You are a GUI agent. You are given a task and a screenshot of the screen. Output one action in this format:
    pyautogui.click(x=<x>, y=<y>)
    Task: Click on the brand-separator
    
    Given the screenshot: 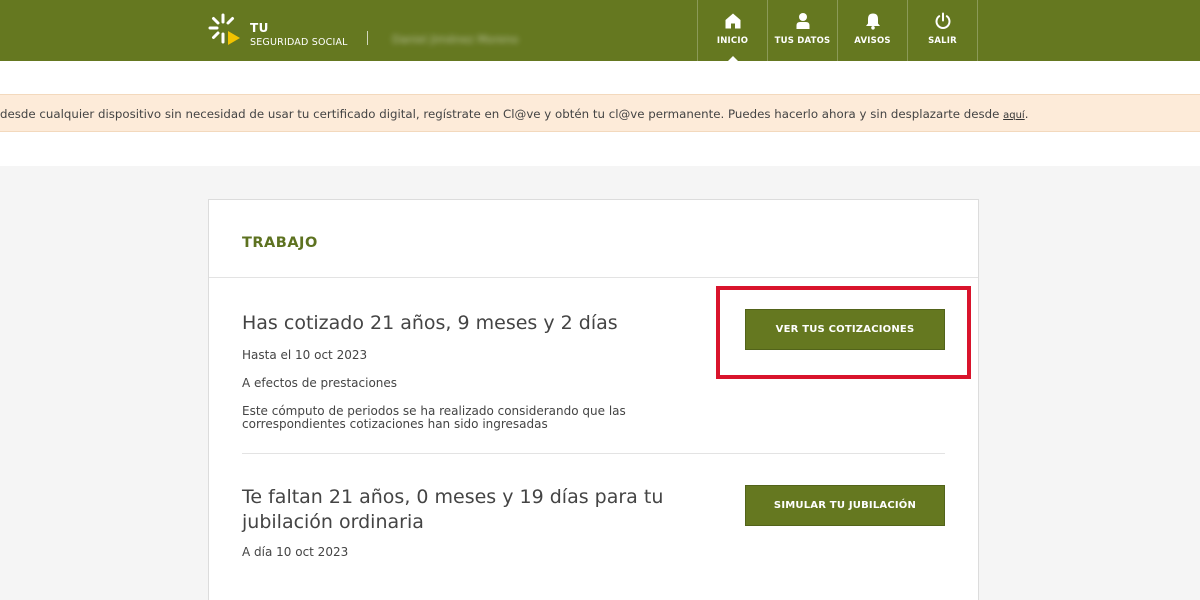 What is the action you would take?
    pyautogui.click(x=367, y=38)
    